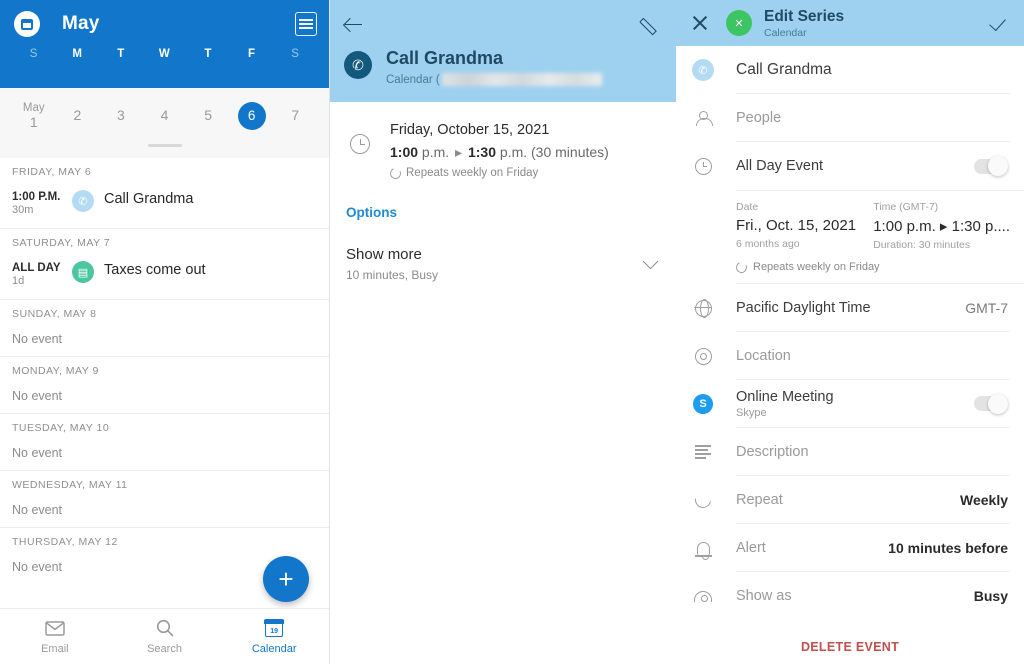 This screenshot has height=664, width=1024. What do you see at coordinates (164, 151) in the screenshot?
I see `calendar-drag-handle` at bounding box center [164, 151].